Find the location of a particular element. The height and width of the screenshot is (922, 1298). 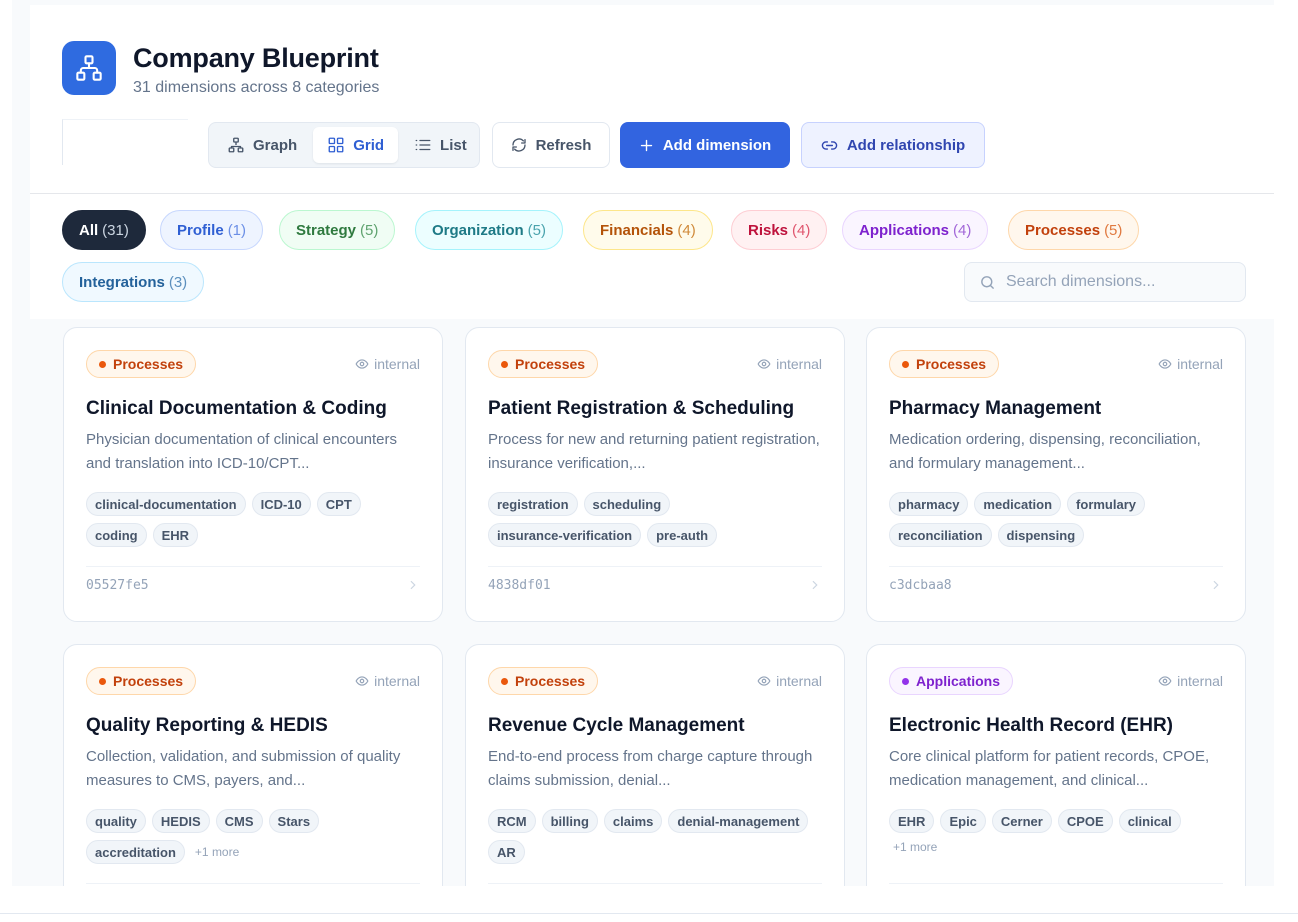

view-toggle: Graph Grid List is located at coordinates (344, 145).